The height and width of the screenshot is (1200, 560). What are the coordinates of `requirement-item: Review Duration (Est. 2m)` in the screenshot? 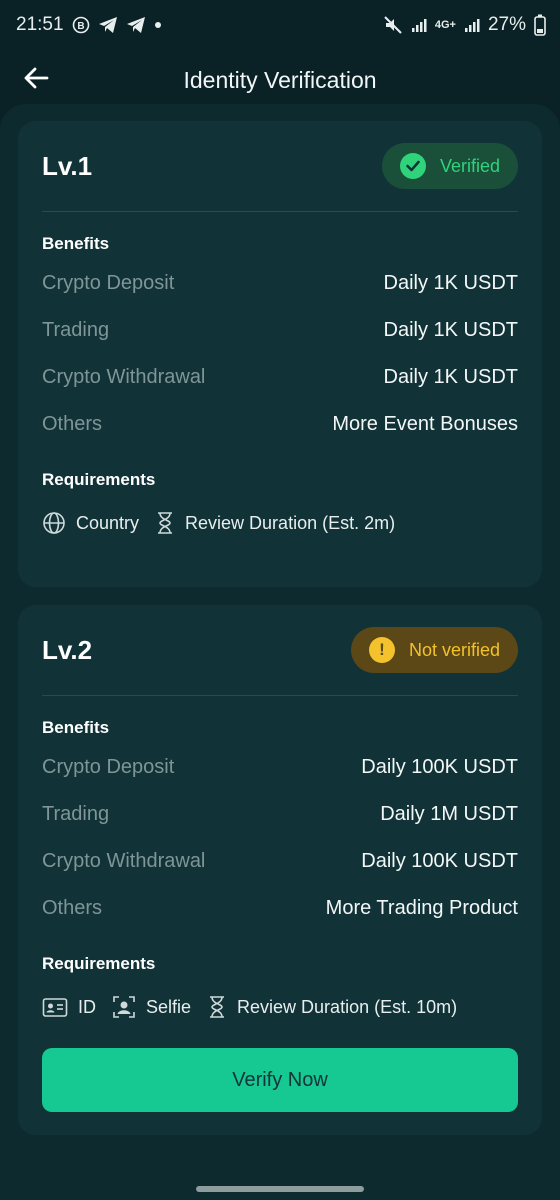 It's located at (275, 523).